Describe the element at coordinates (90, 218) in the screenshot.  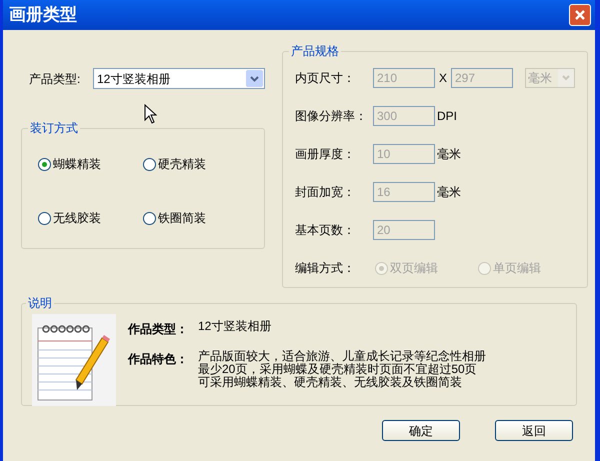
I see `radio-button: 无线胶装` at that location.